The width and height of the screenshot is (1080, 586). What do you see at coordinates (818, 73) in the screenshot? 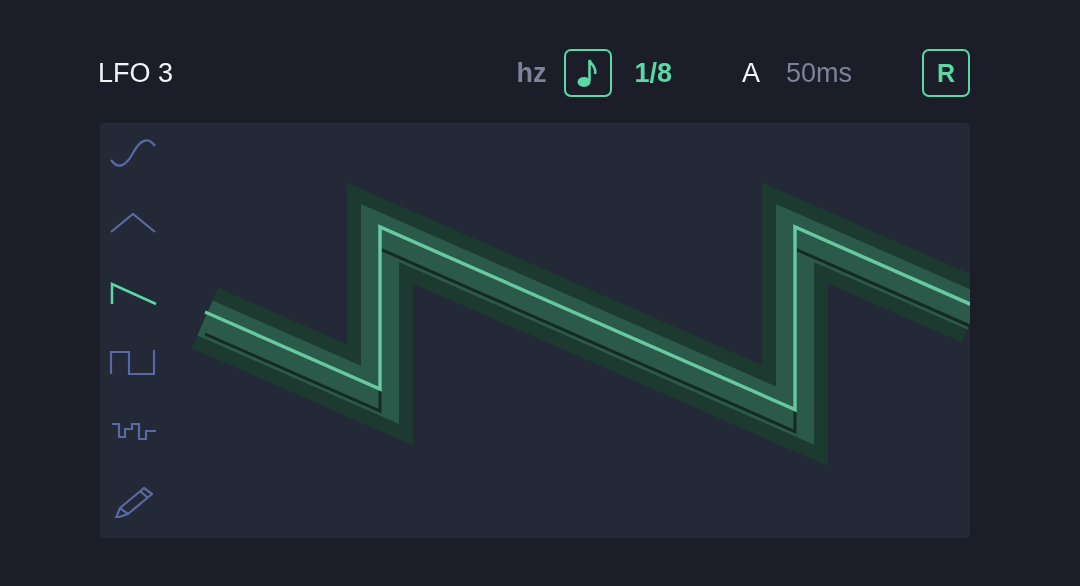
I see `attack-value: 50ms` at bounding box center [818, 73].